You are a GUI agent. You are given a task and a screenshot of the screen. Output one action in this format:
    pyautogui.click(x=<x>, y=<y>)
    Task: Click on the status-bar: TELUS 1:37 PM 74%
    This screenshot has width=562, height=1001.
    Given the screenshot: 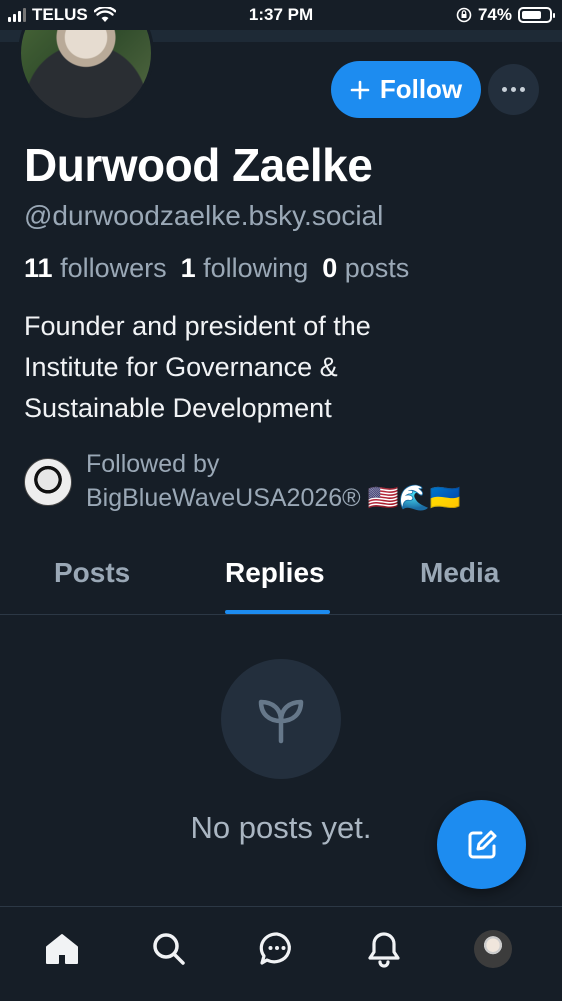 What is the action you would take?
    pyautogui.click(x=281, y=15)
    